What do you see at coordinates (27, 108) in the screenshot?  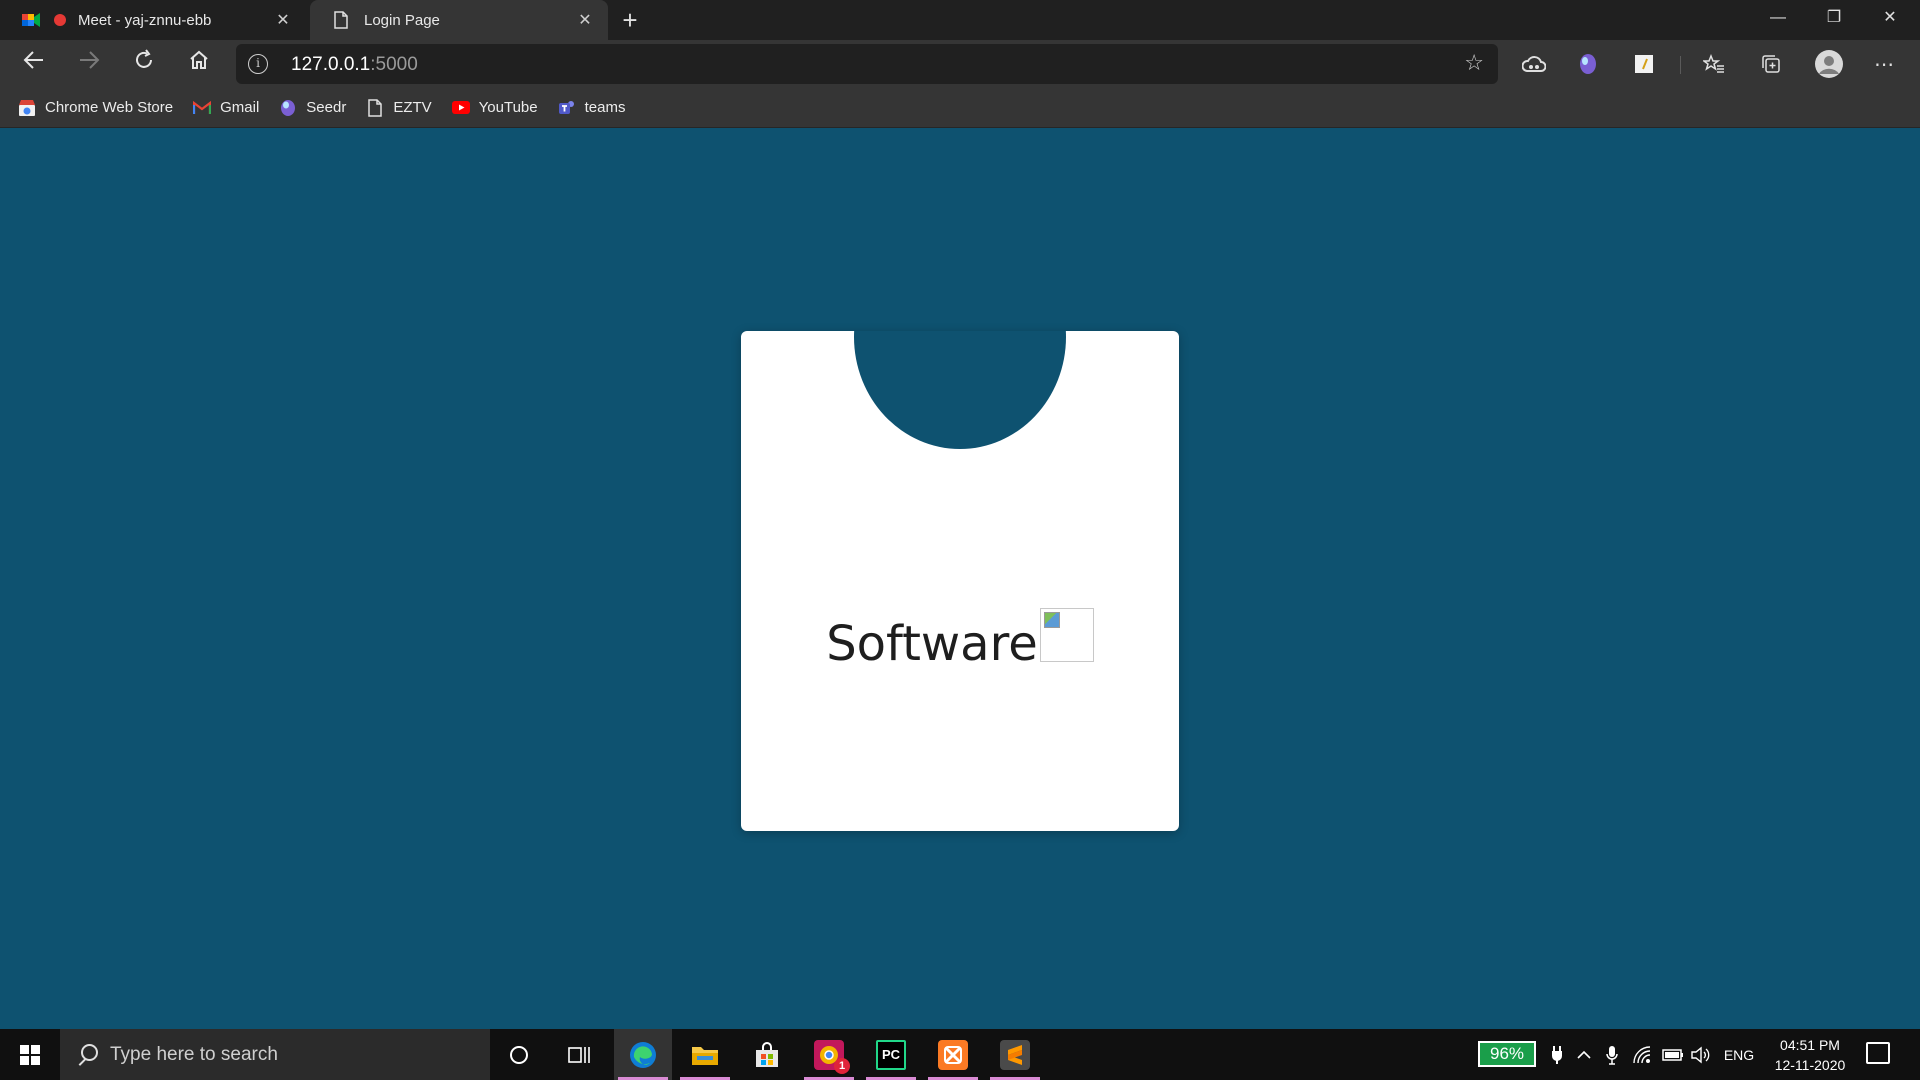 I see `chrome-web-store-icon` at bounding box center [27, 108].